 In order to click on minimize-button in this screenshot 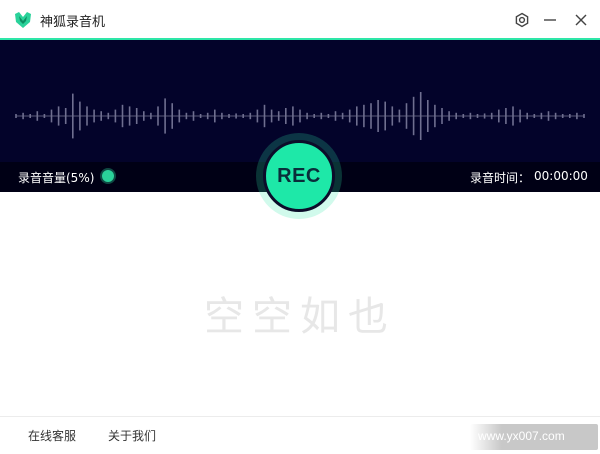, I will do `click(550, 20)`.